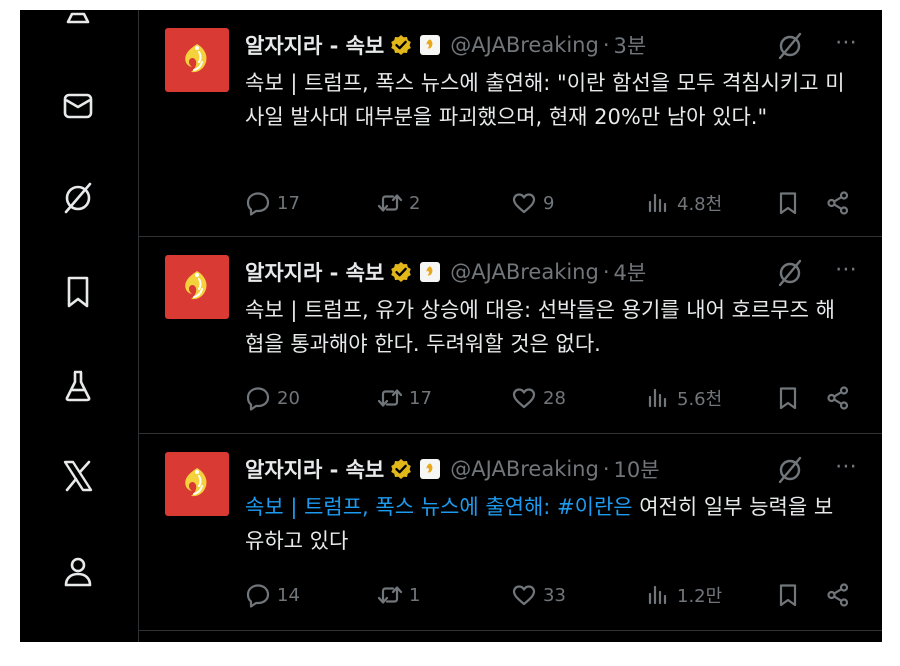 The image size is (900, 666). Describe the element at coordinates (79, 326) in the screenshot. I see `left-nav` at that location.